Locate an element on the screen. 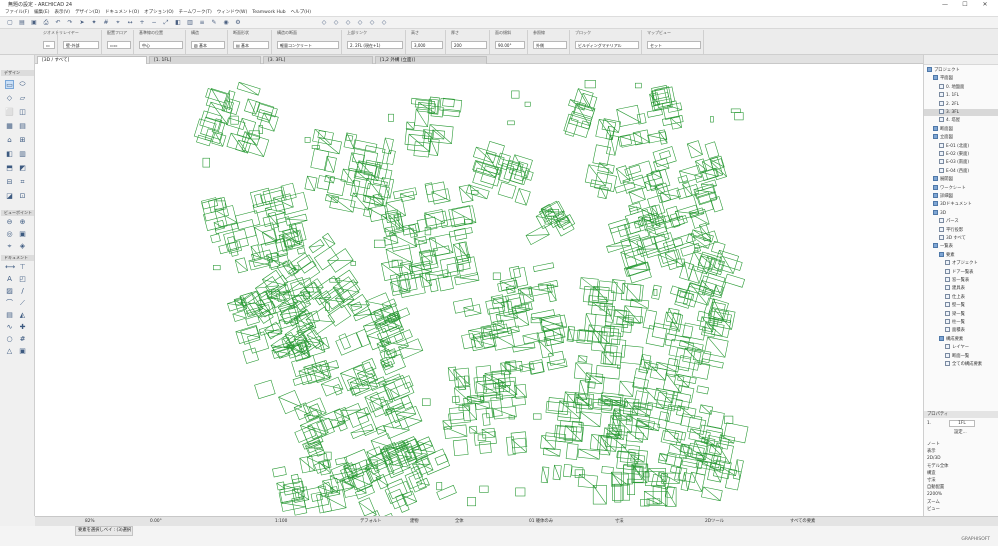 The image size is (998, 546). new-file-icon: ▢ is located at coordinates (10, 23).